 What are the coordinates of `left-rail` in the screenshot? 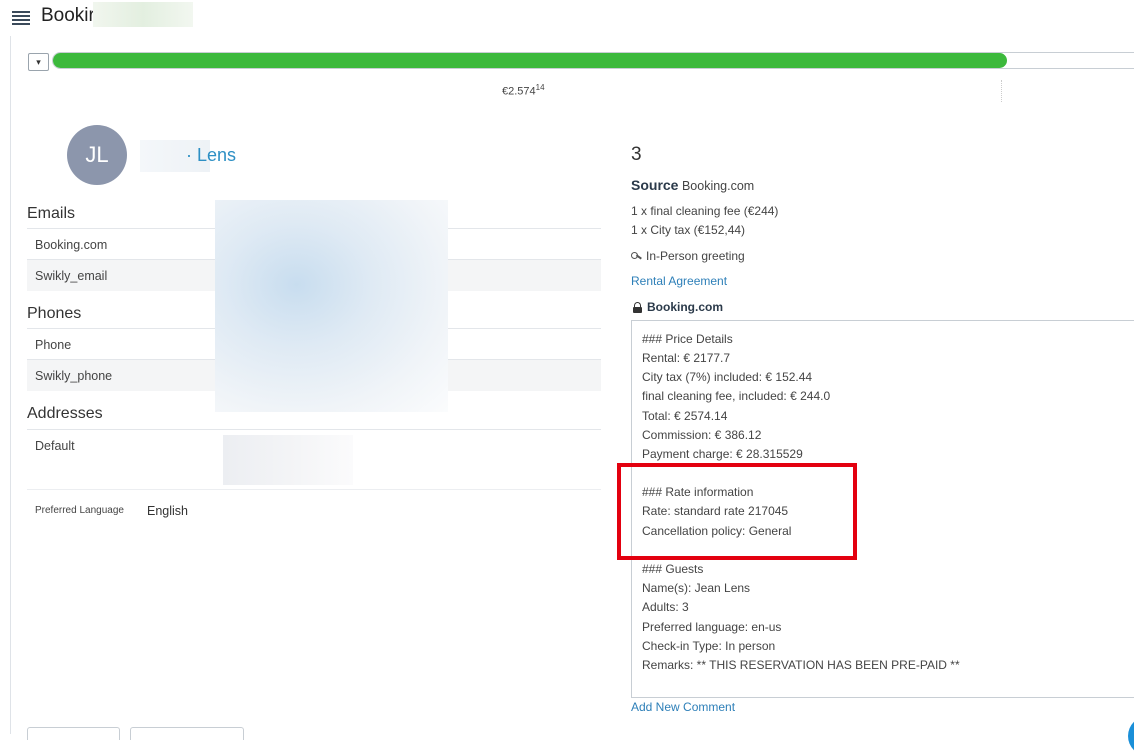 It's located at (10, 385).